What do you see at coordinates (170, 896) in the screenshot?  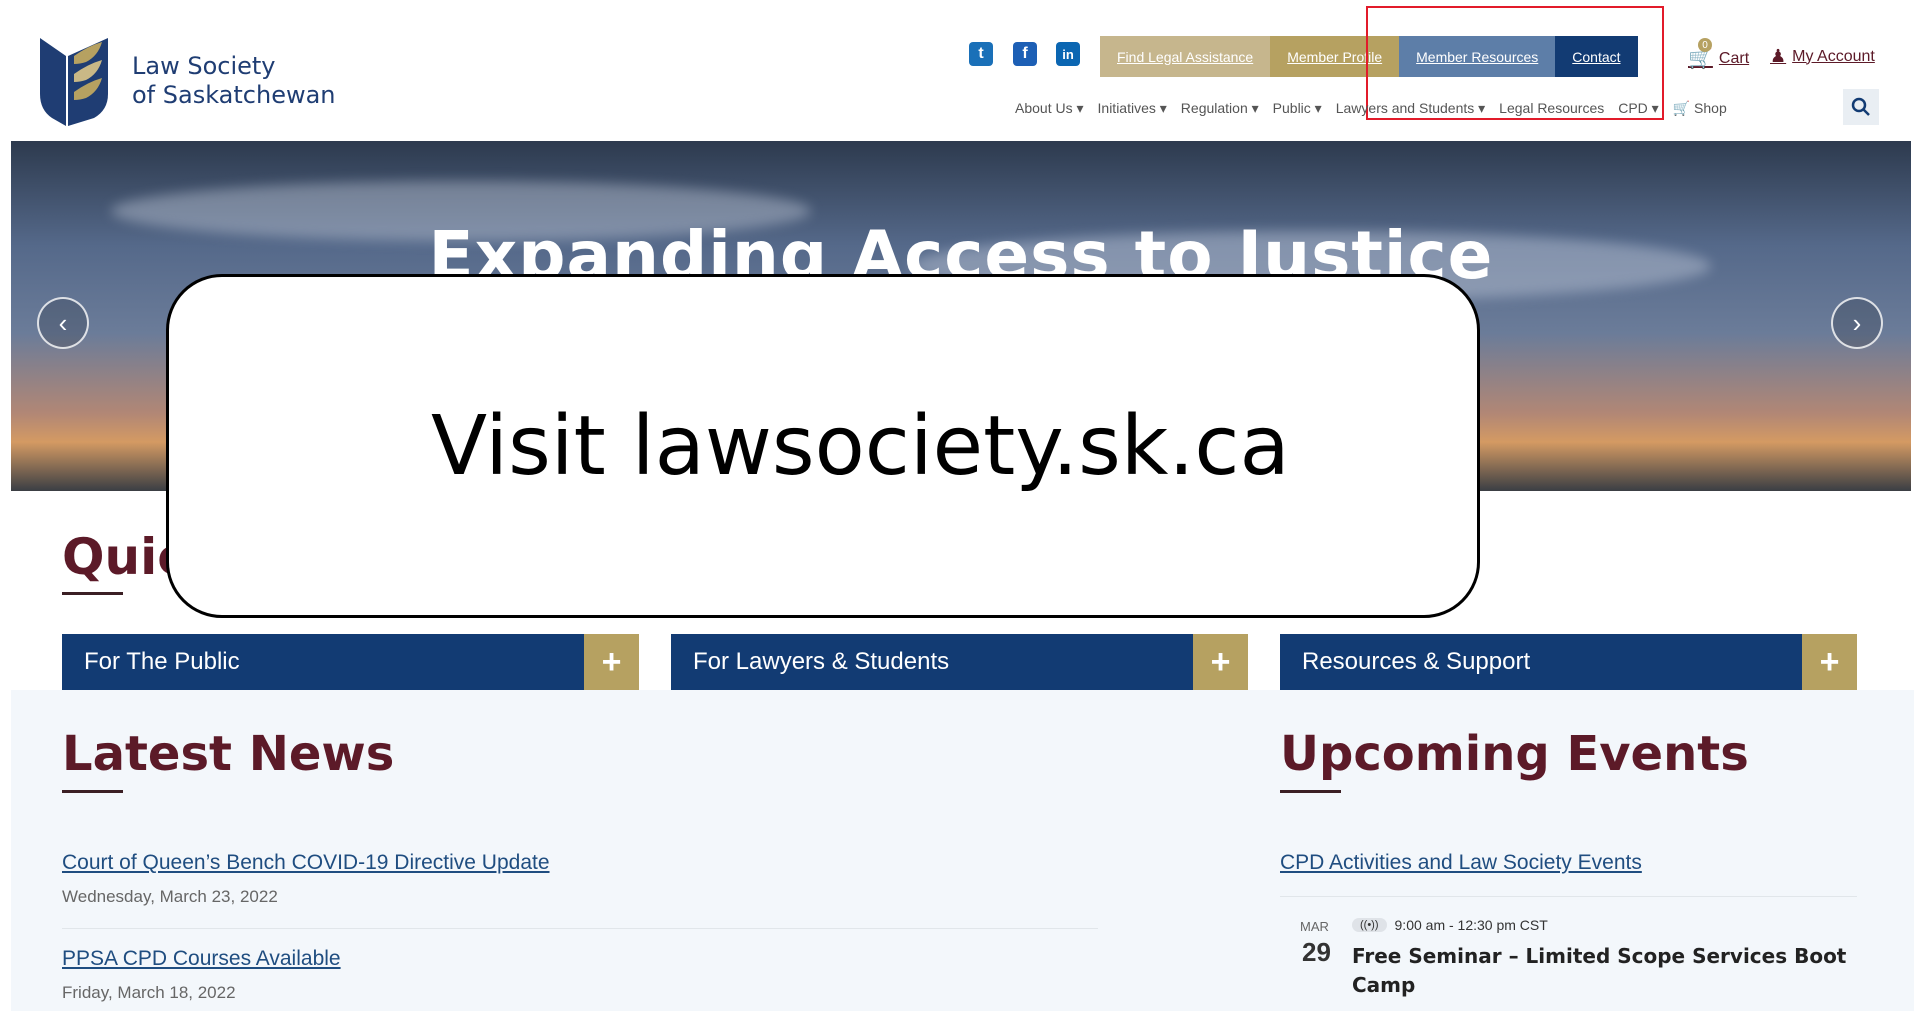 I see `news-item-date: Wednesday, March 23, 2022` at bounding box center [170, 896].